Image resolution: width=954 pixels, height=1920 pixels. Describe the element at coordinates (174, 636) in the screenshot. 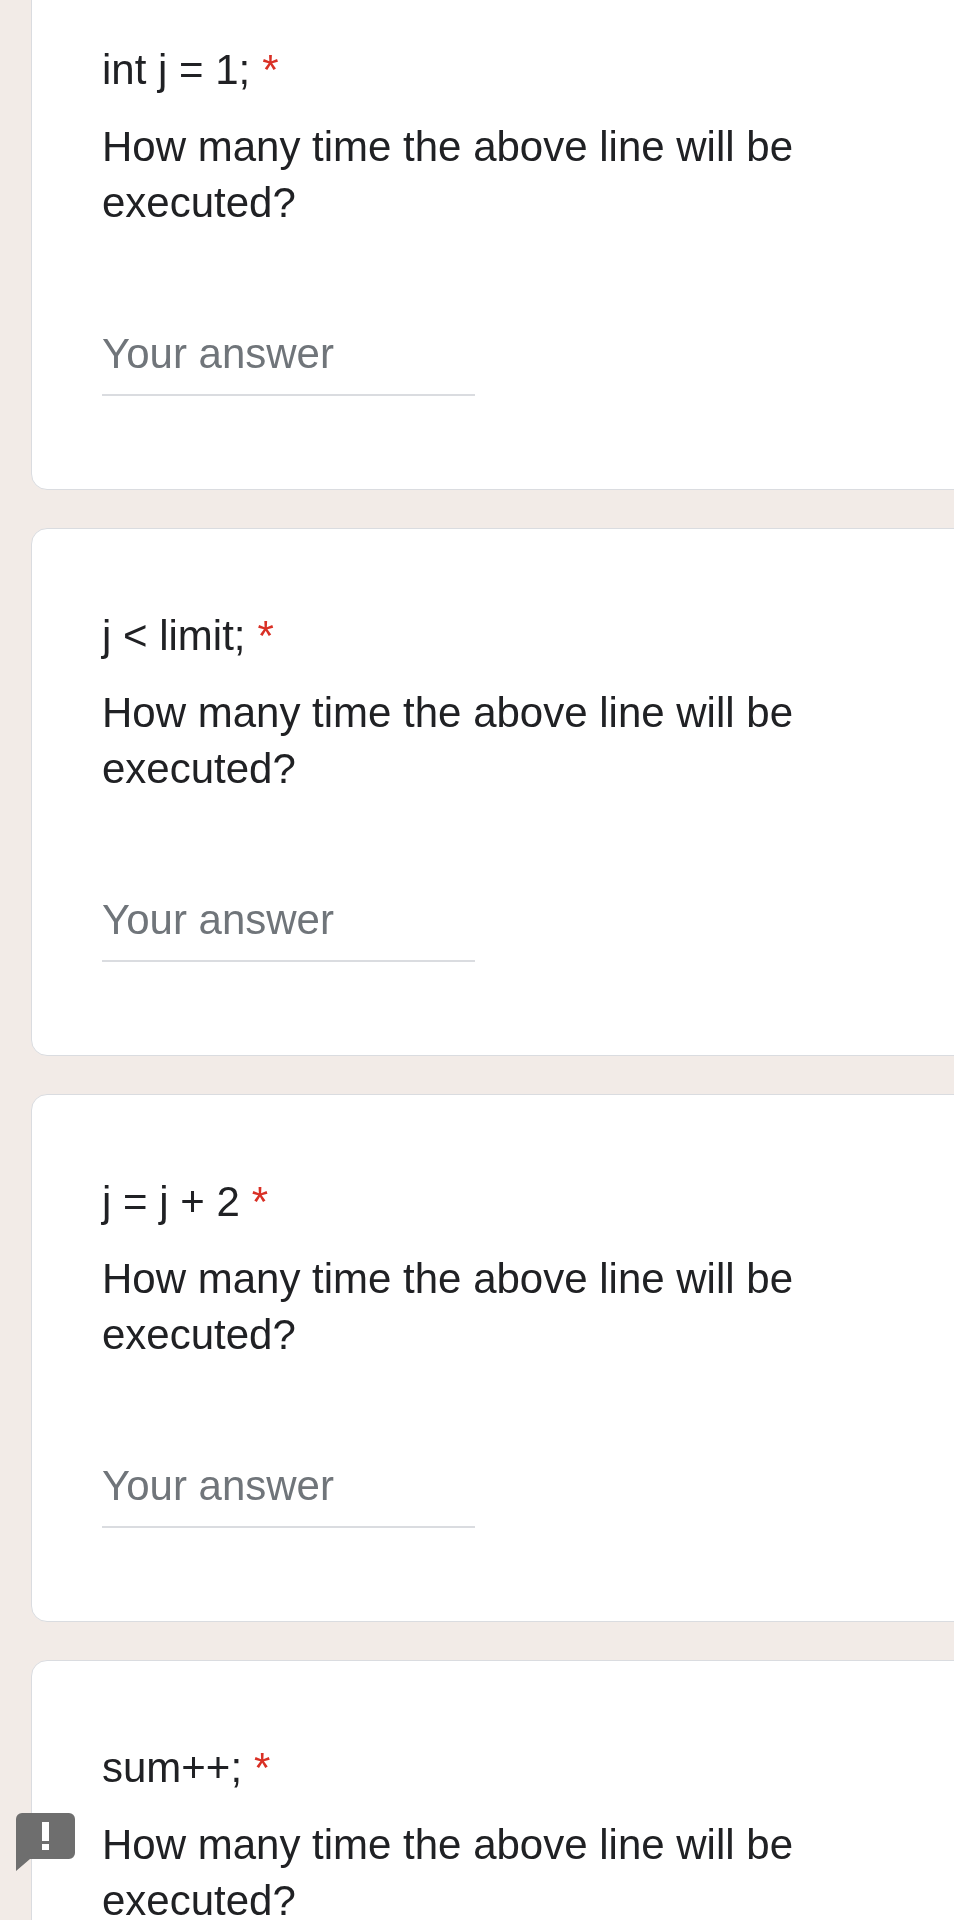

I see `question-title: j < limit;` at that location.